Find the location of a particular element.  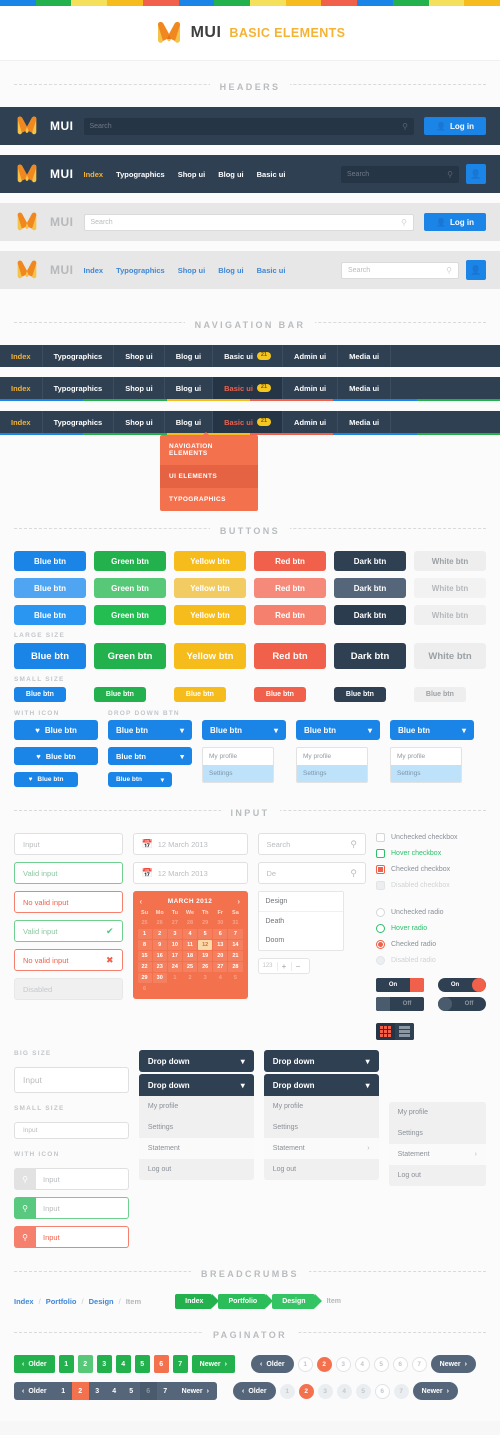

calendar-day-outside: 28 is located at coordinates (190, 923).